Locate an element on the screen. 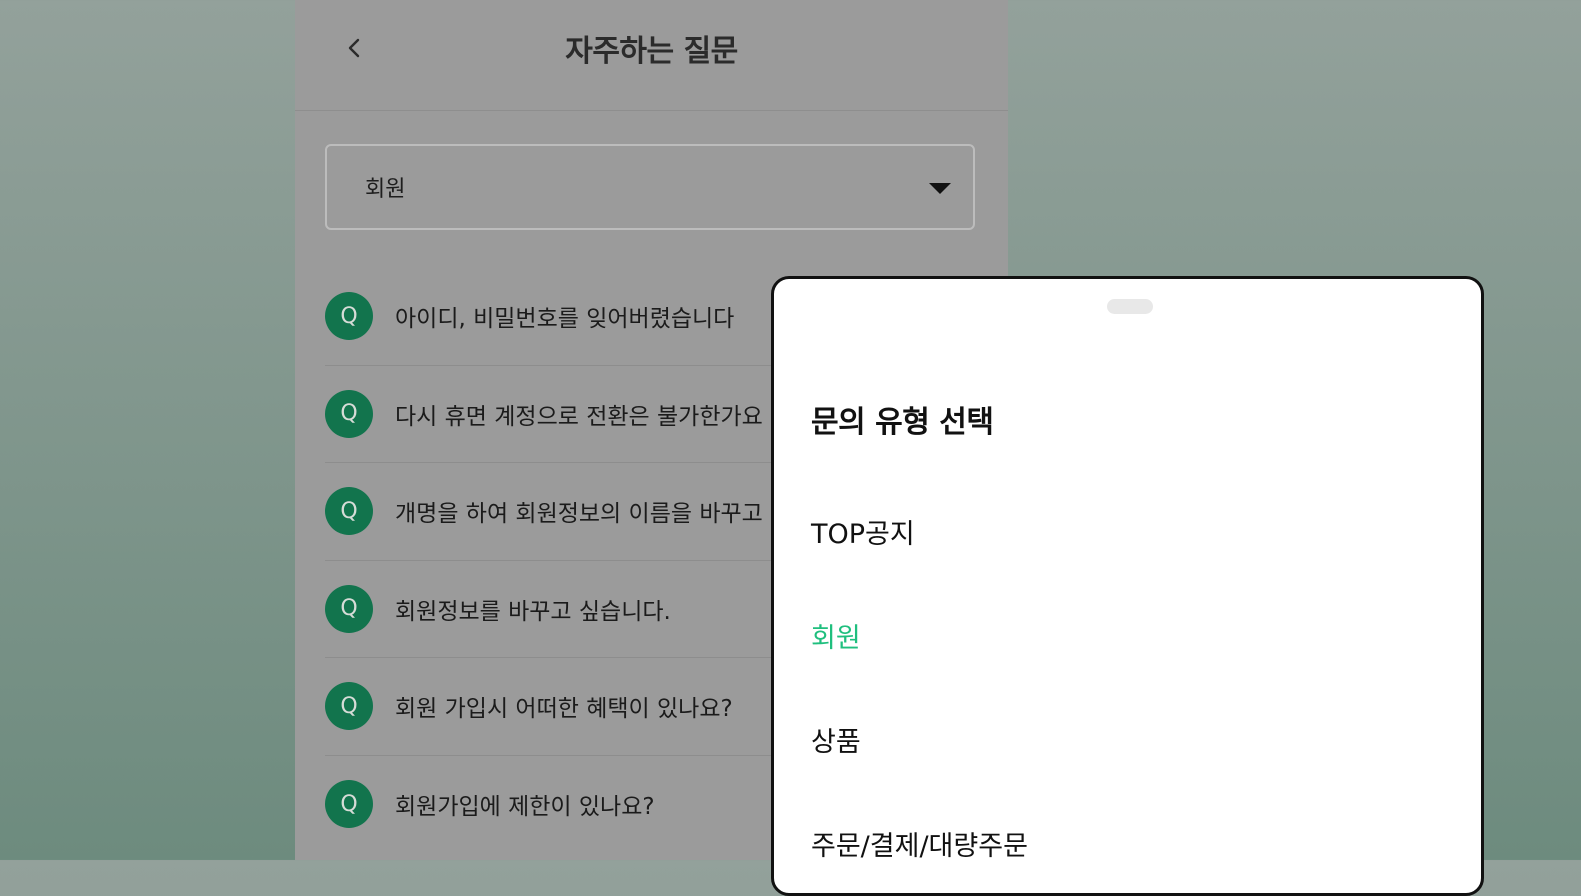  option-top-notice: TOP공지 is located at coordinates (919, 531).